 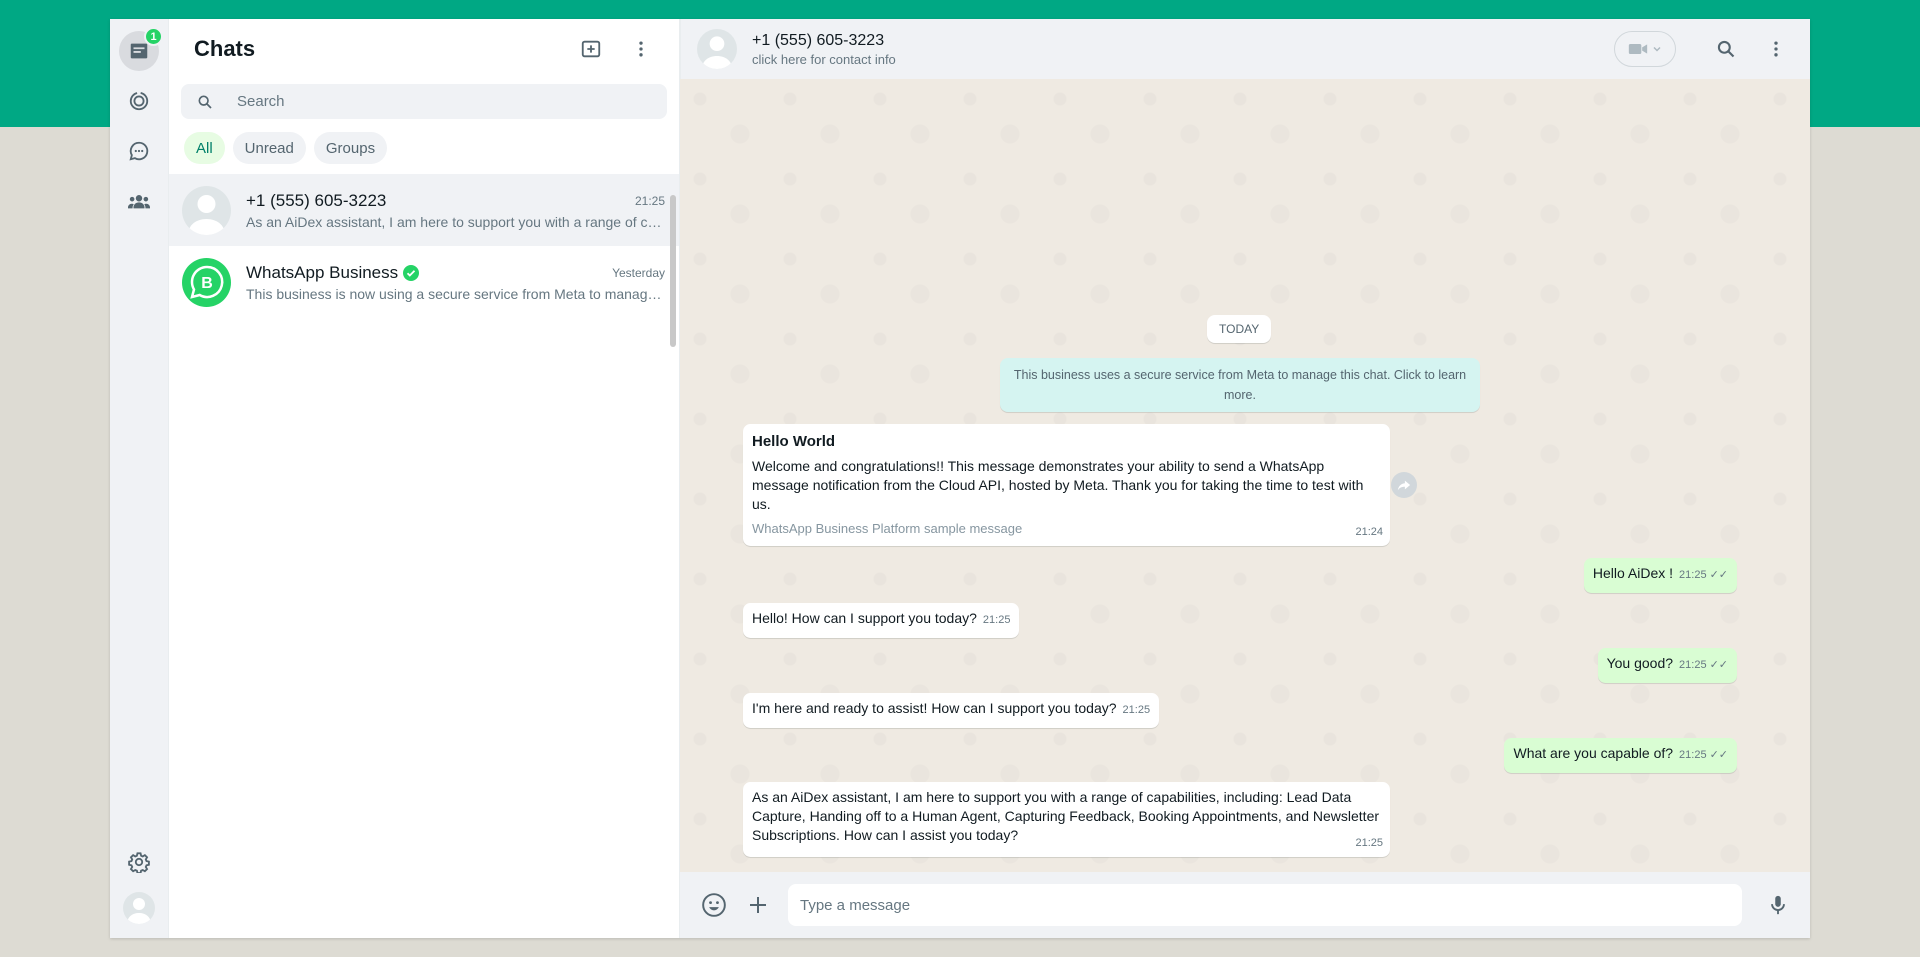 I want to click on new-chat-icon, so click(x=591, y=48).